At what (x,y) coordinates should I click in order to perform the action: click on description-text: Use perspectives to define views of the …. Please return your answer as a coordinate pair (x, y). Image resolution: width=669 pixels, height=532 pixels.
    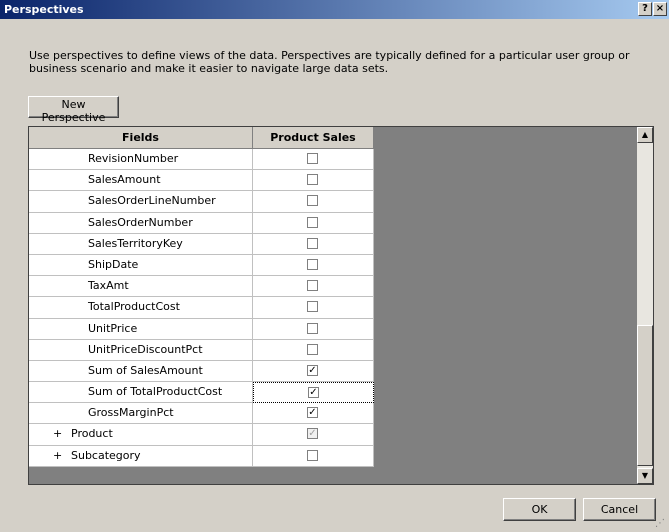
    Looking at the image, I should click on (329, 62).